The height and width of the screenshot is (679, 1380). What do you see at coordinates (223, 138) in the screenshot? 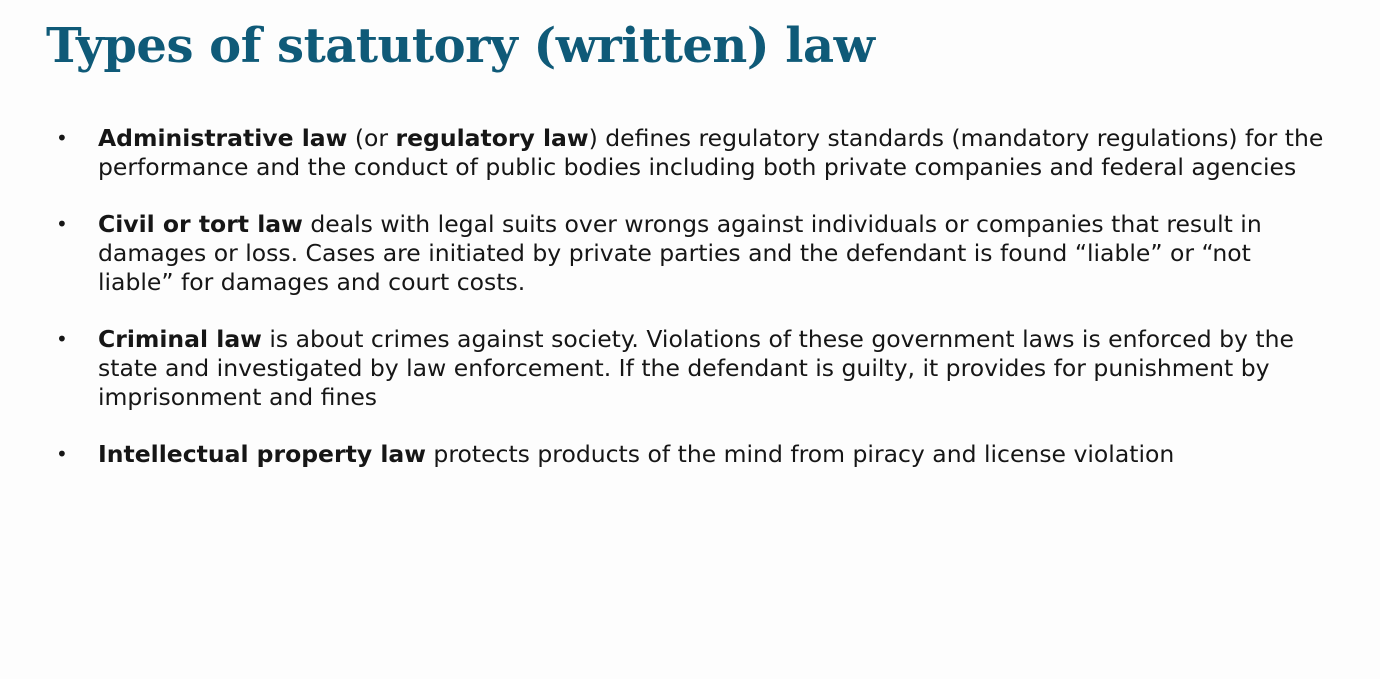
I see `bullet-term: Administrative law` at bounding box center [223, 138].